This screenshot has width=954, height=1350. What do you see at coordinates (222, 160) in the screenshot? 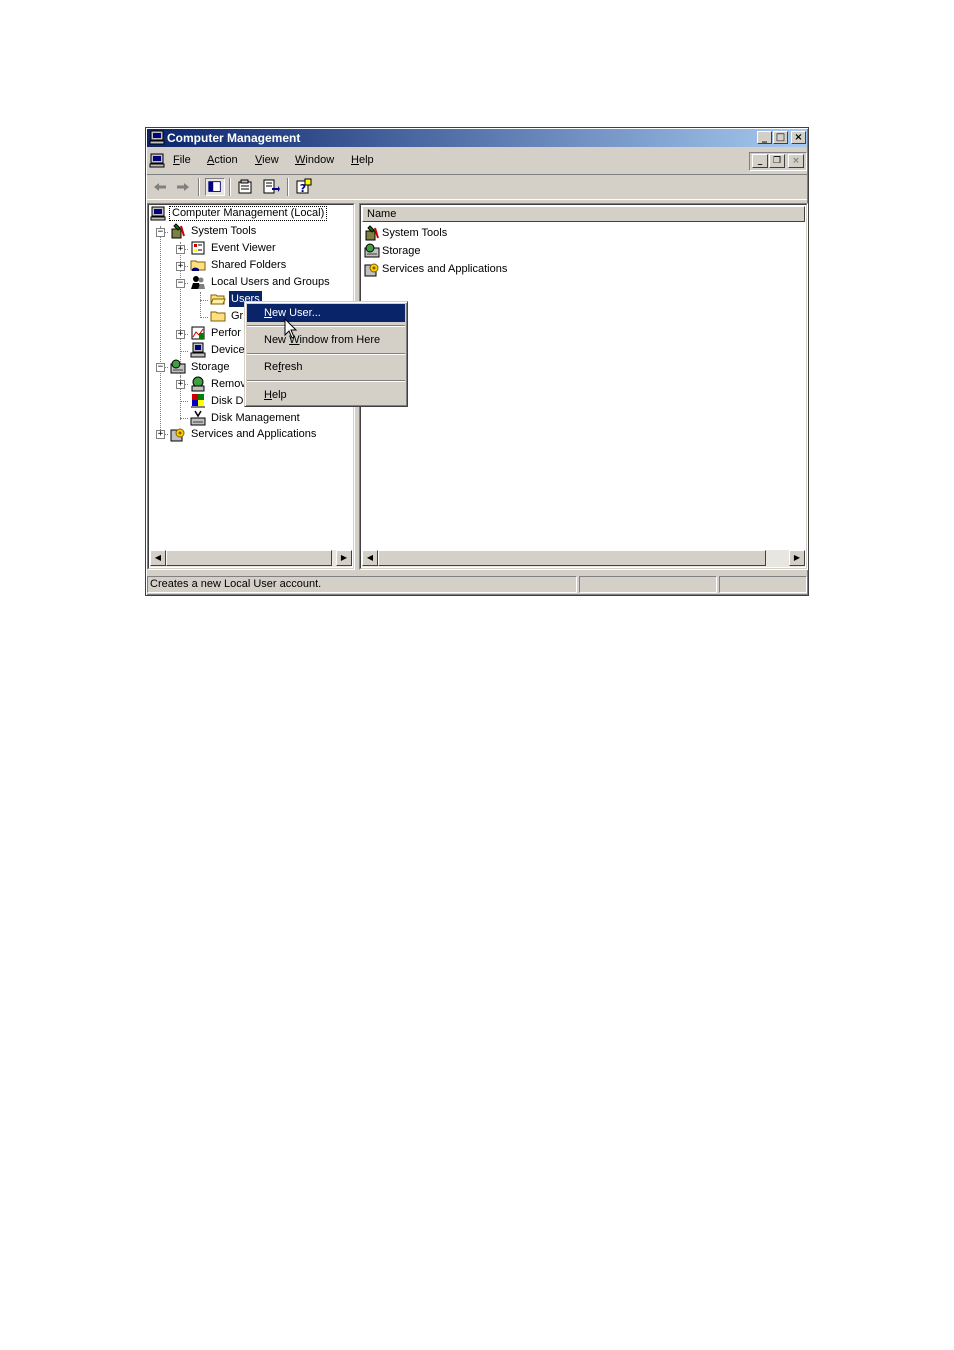
I see `menu-action: Action` at bounding box center [222, 160].